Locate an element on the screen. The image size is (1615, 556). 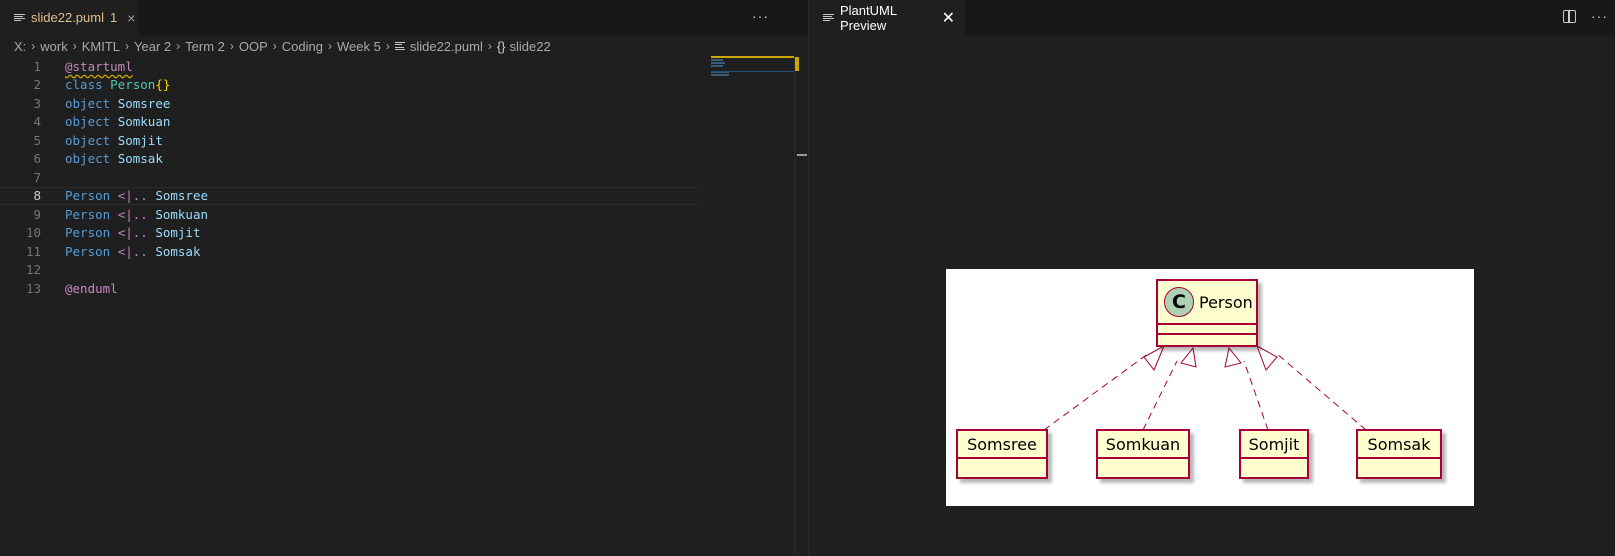
close-tab-icon: × is located at coordinates (131, 18).